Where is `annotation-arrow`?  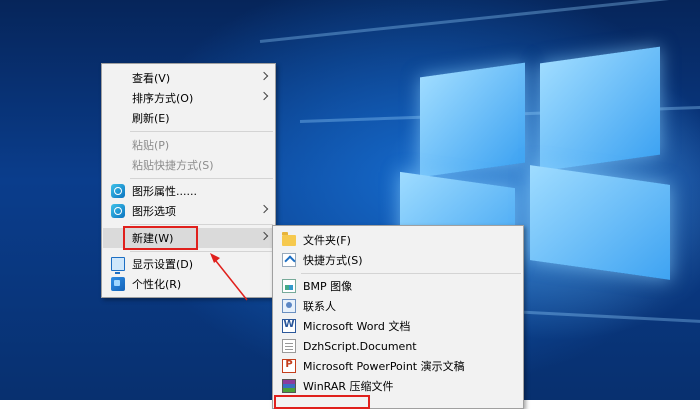
annotation-arrow is located at coordinates (229, 277).